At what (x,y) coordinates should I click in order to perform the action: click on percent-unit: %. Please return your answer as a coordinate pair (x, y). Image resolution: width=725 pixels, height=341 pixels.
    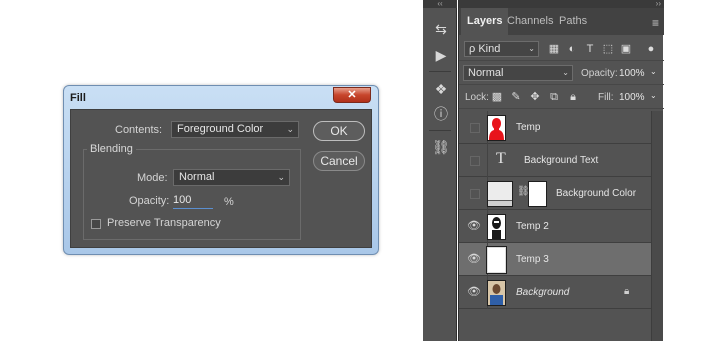
    Looking at the image, I should click on (229, 202).